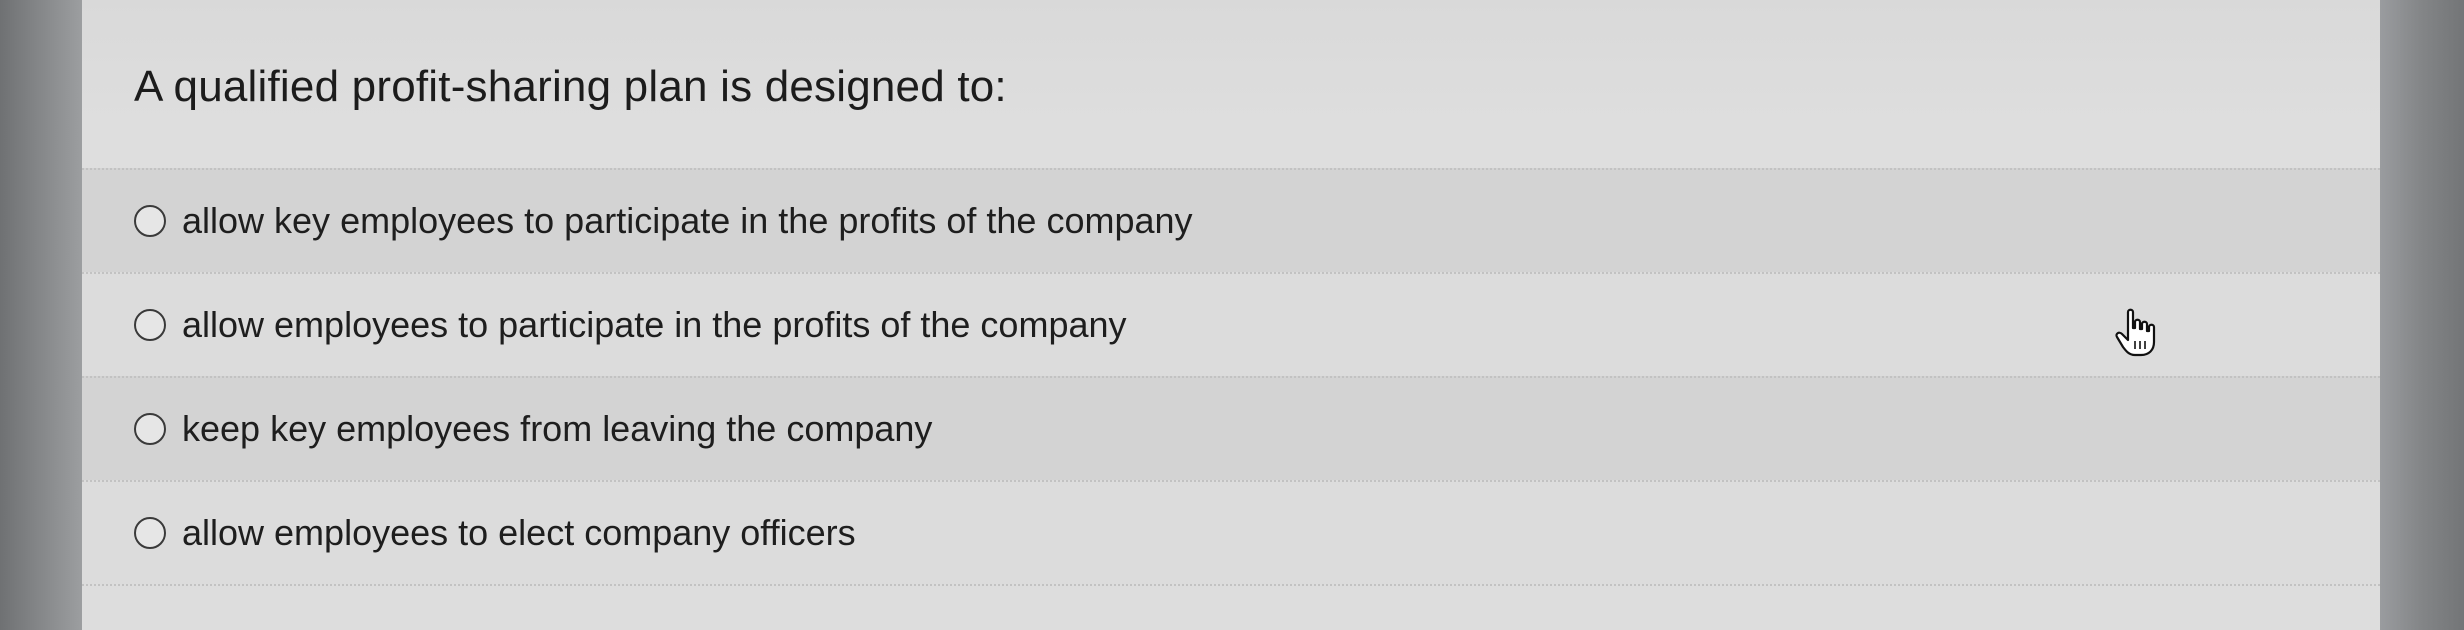  Describe the element at coordinates (2135, 332) in the screenshot. I see `hand-pointer-icon` at that location.